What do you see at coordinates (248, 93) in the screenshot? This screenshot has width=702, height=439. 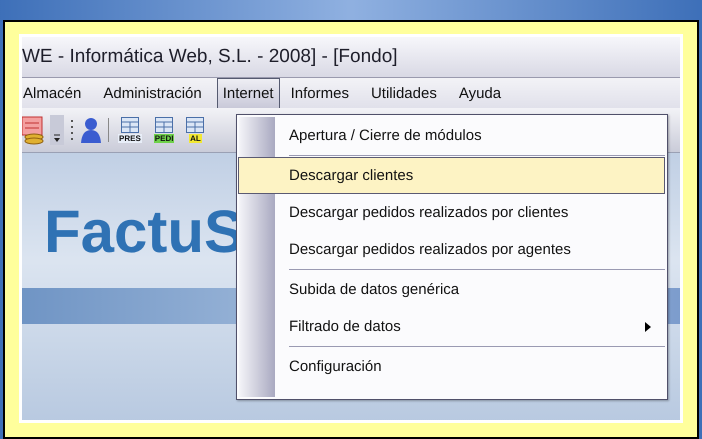 I see `menu-bar-item: Internet` at bounding box center [248, 93].